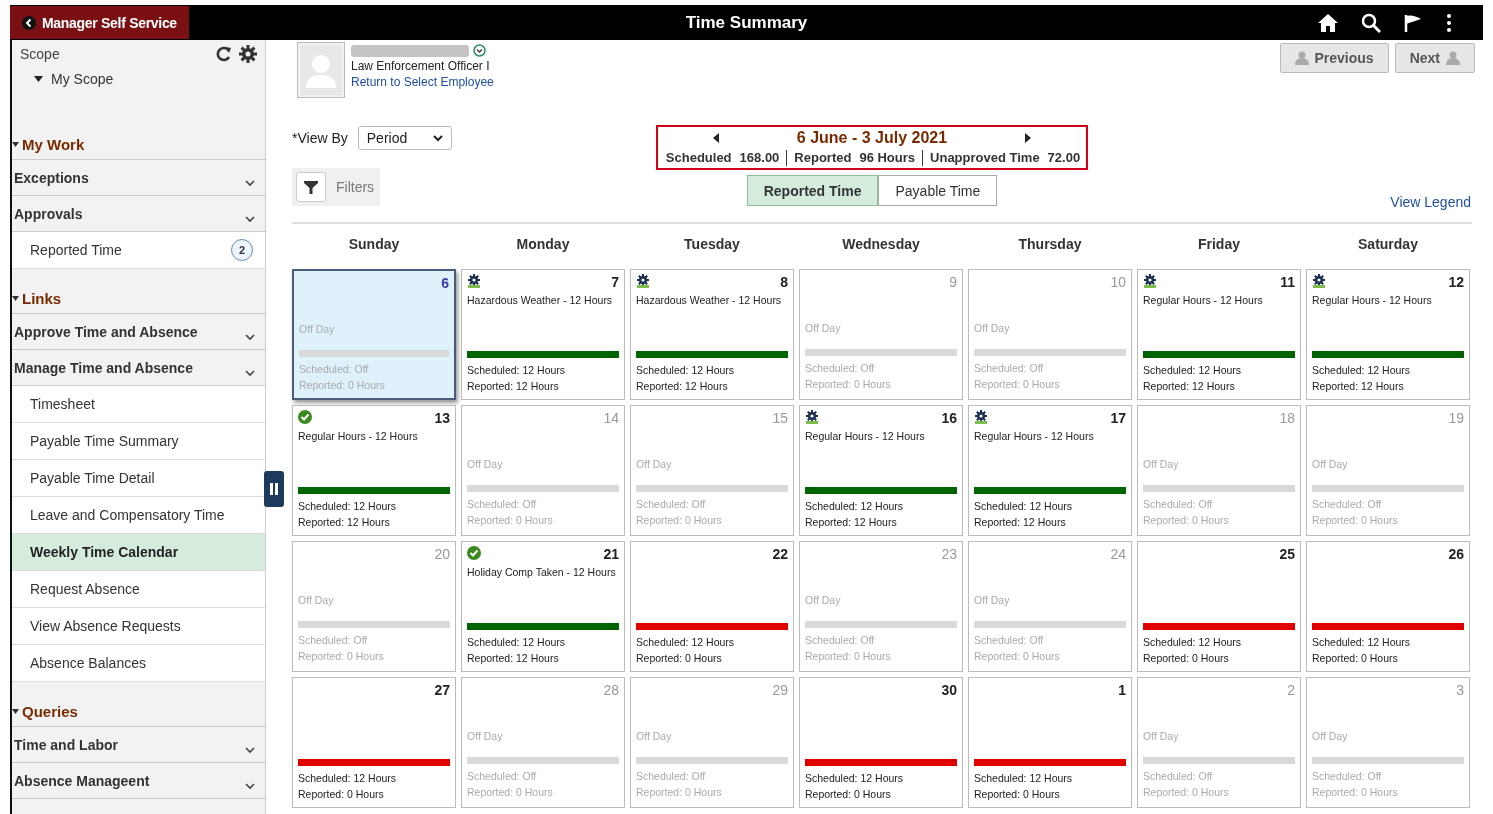 This screenshot has height=814, width=1493. Describe the element at coordinates (138, 178) in the screenshot. I see `nav-group: Exceptions` at that location.